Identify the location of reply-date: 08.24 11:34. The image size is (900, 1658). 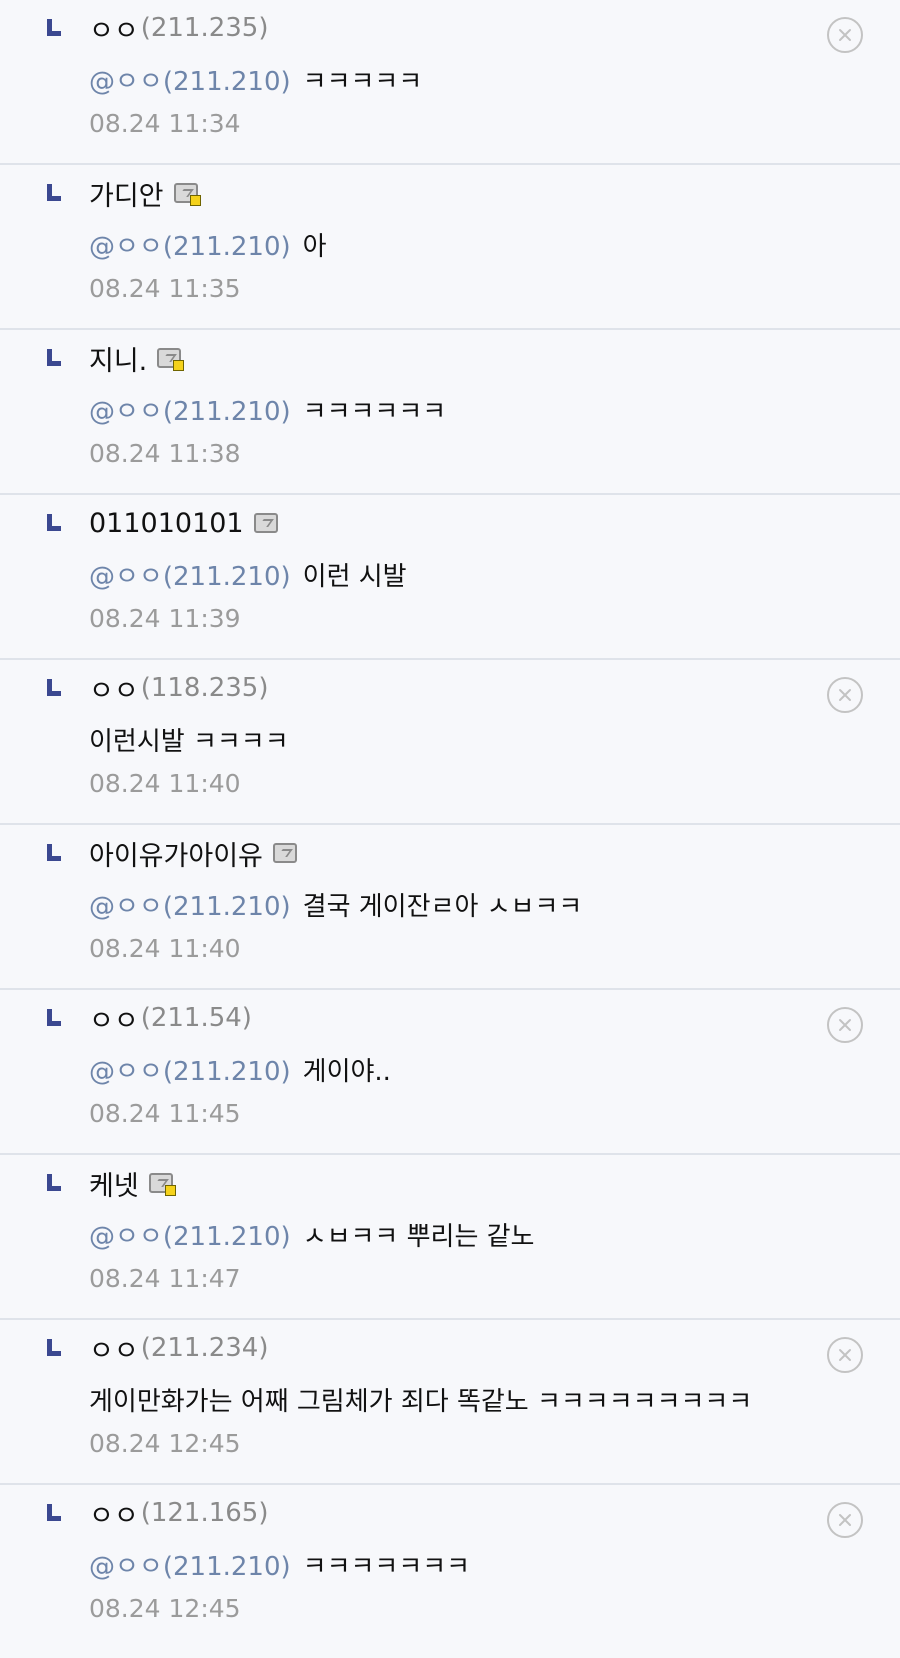
(165, 123).